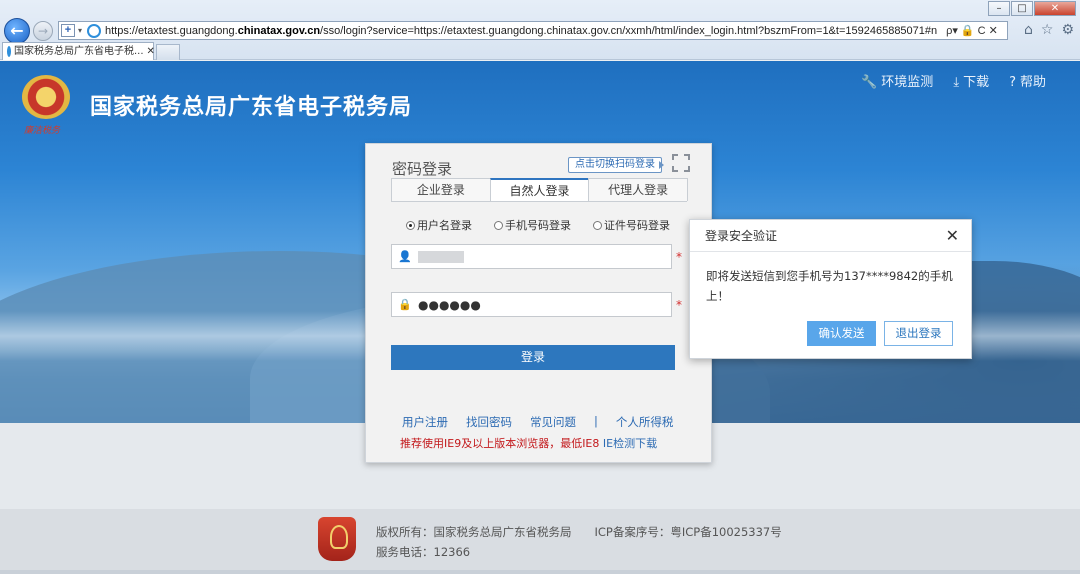 This screenshot has height=574, width=1080. Describe the element at coordinates (441, 189) in the screenshot. I see `tab-enterprise: 企业登录` at that location.